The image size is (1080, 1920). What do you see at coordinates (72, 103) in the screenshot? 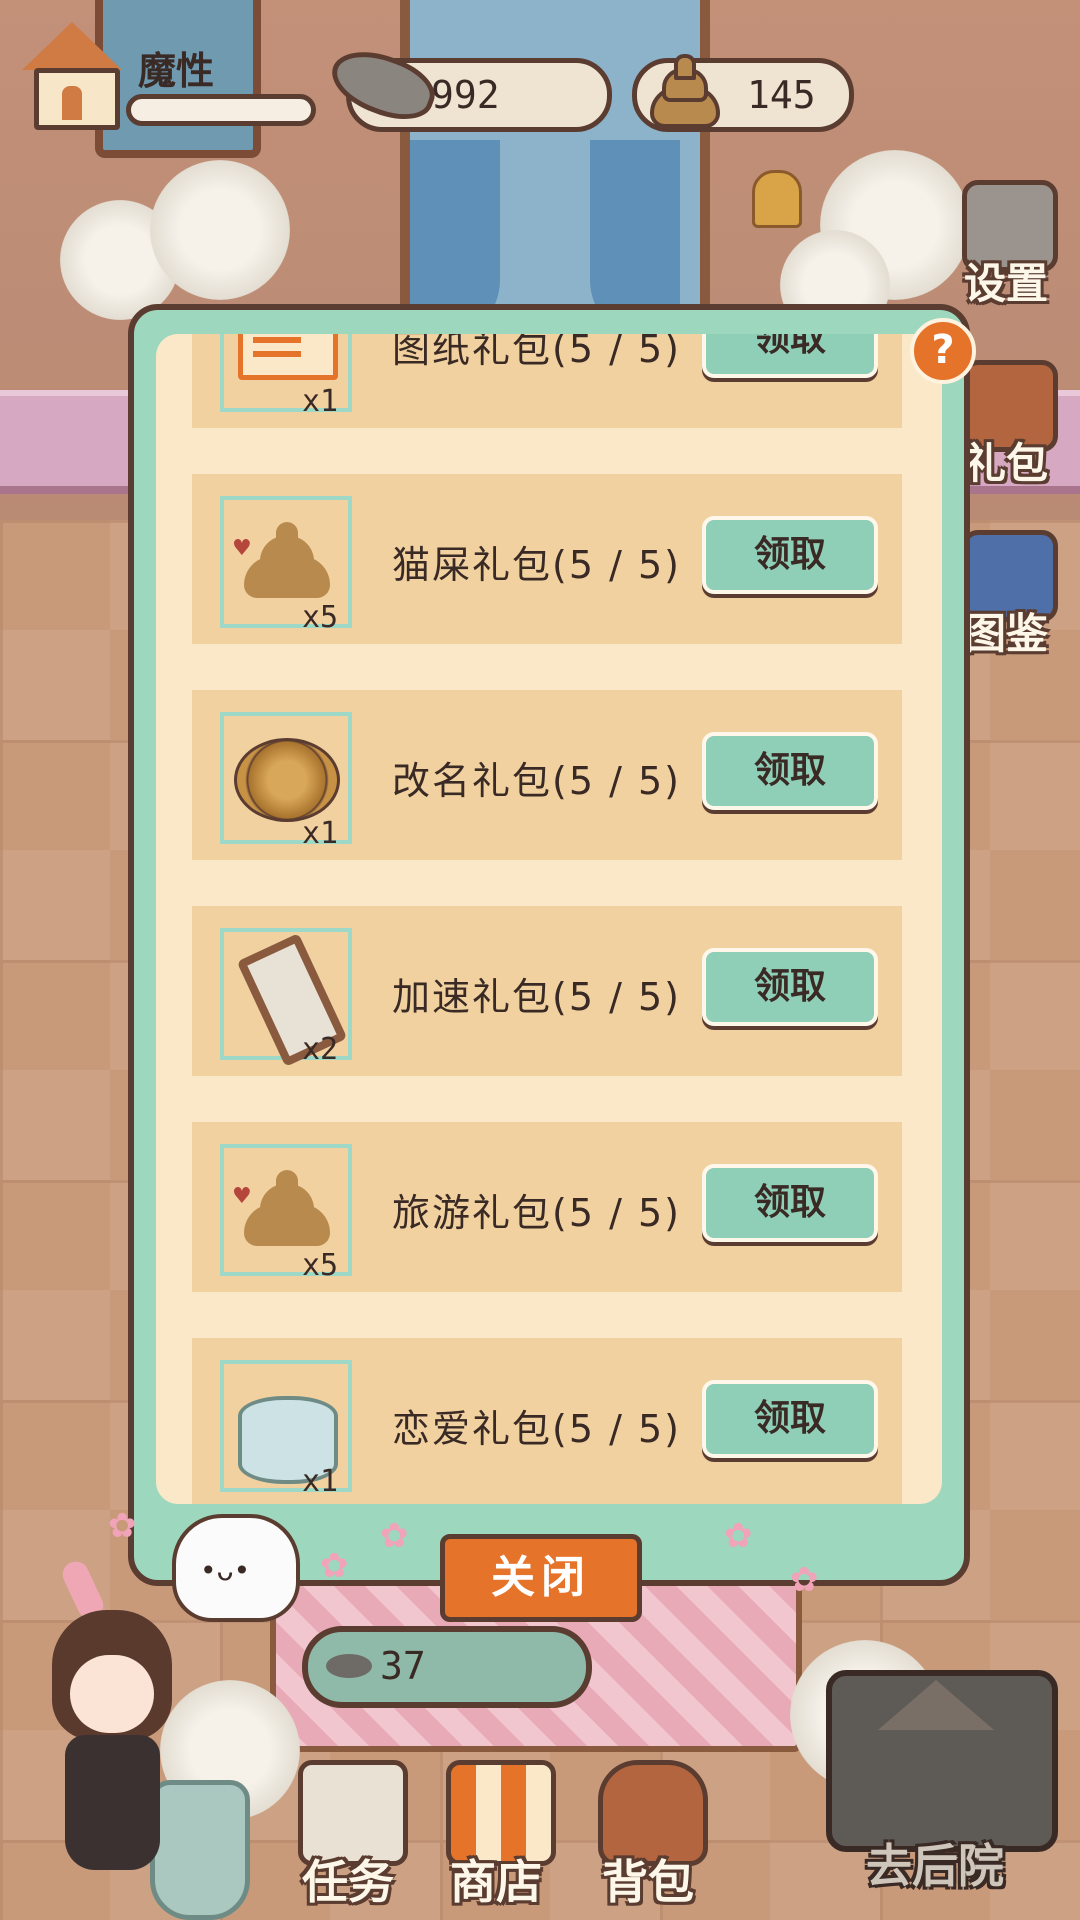
I see `home-door` at bounding box center [72, 103].